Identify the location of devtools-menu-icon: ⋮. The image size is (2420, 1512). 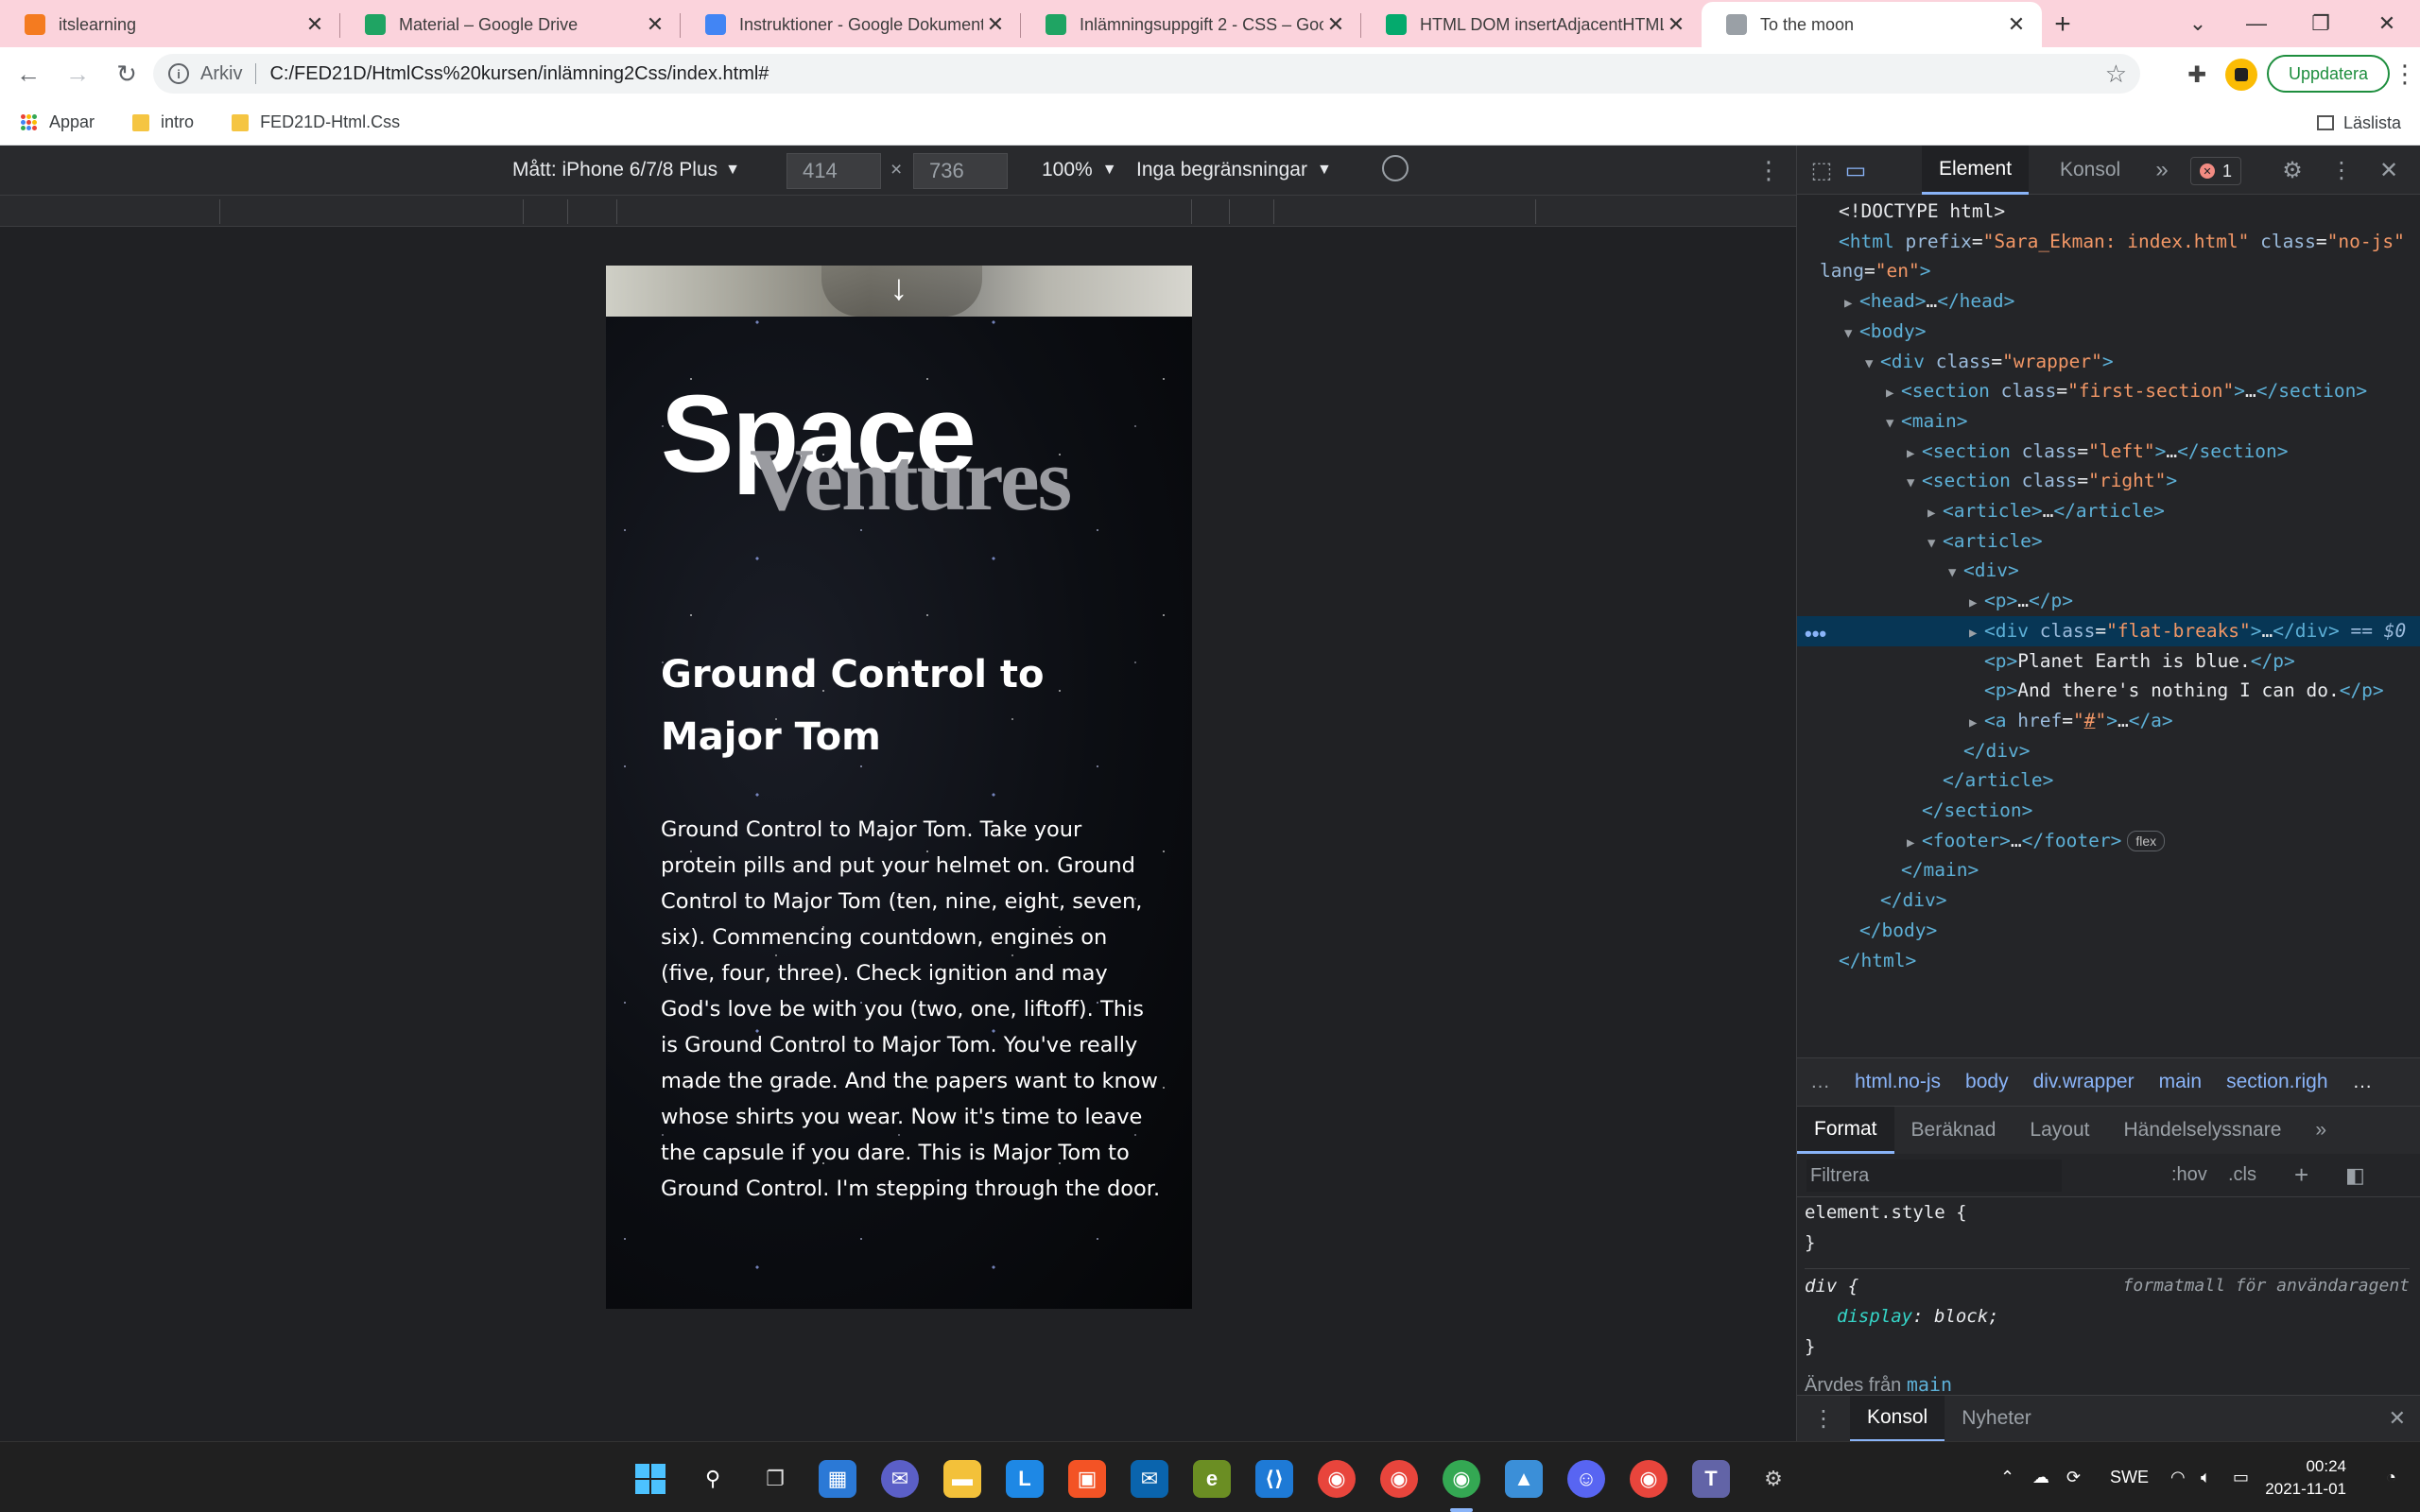
(2341, 170).